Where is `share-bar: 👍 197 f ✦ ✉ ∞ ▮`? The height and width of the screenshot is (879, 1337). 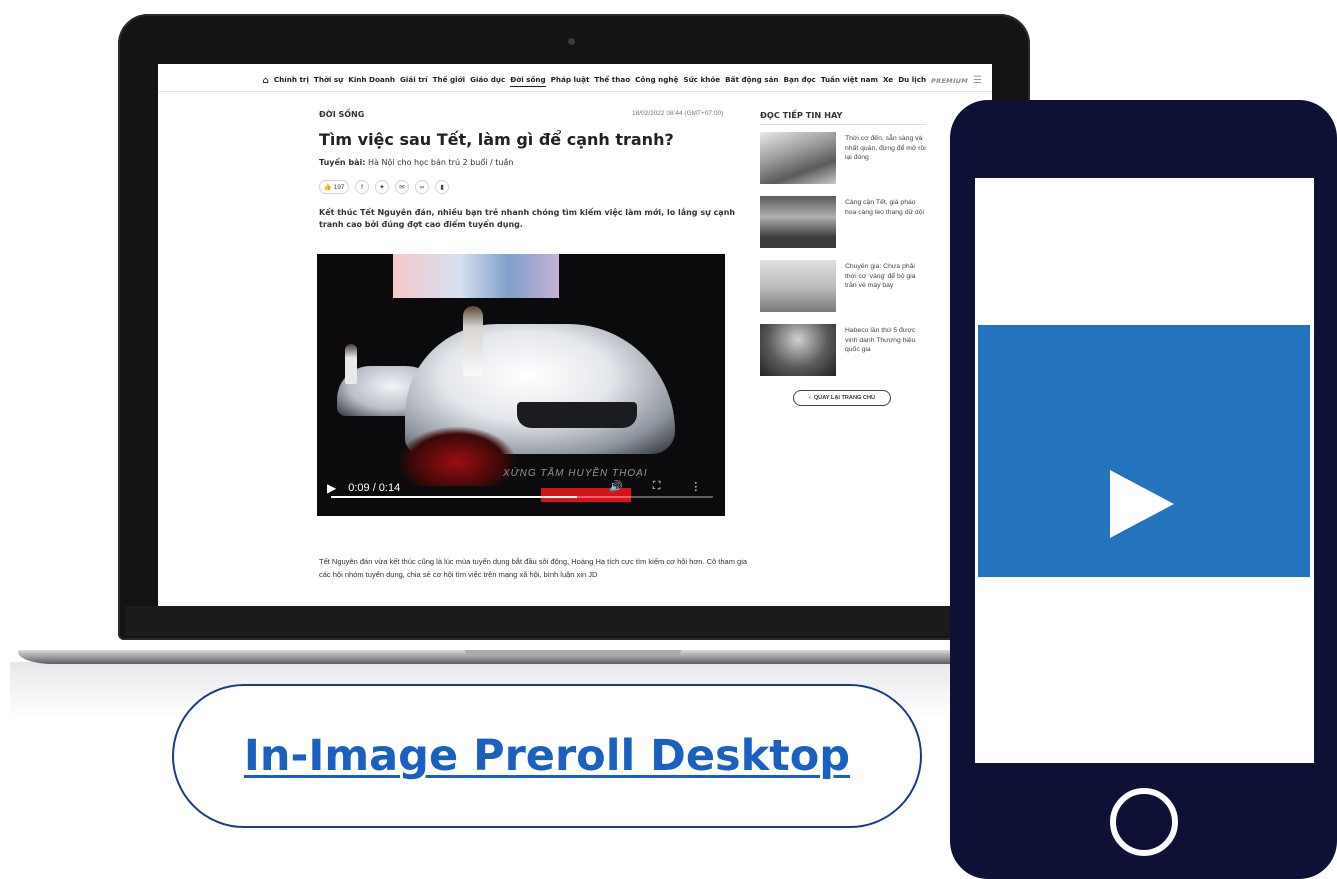
share-bar: 👍 197 f ✦ ✉ ∞ ▮ is located at coordinates (384, 187).